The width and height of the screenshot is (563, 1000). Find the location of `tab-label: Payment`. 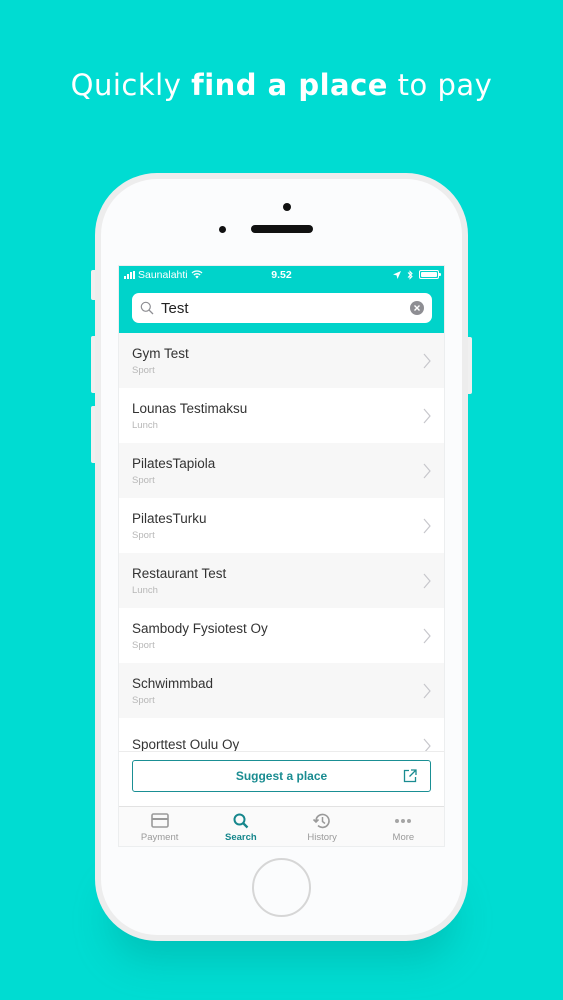

tab-label: Payment is located at coordinates (159, 837).